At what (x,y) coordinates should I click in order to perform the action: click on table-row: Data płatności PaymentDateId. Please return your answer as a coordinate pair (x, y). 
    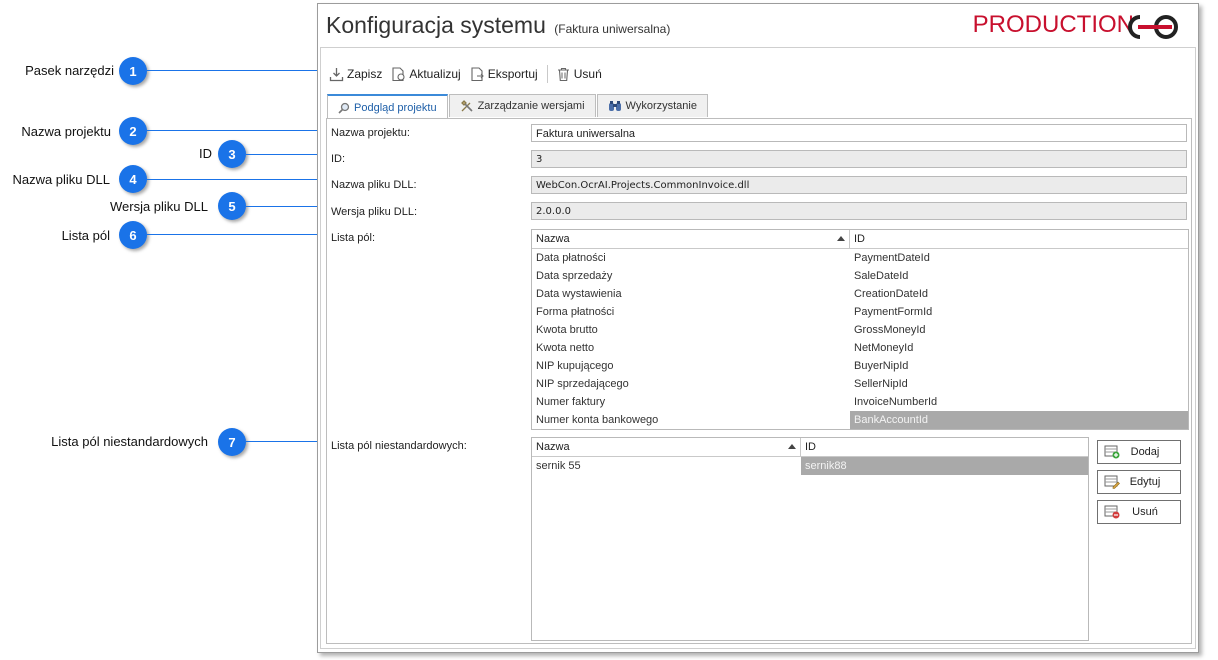
    Looking at the image, I should click on (860, 258).